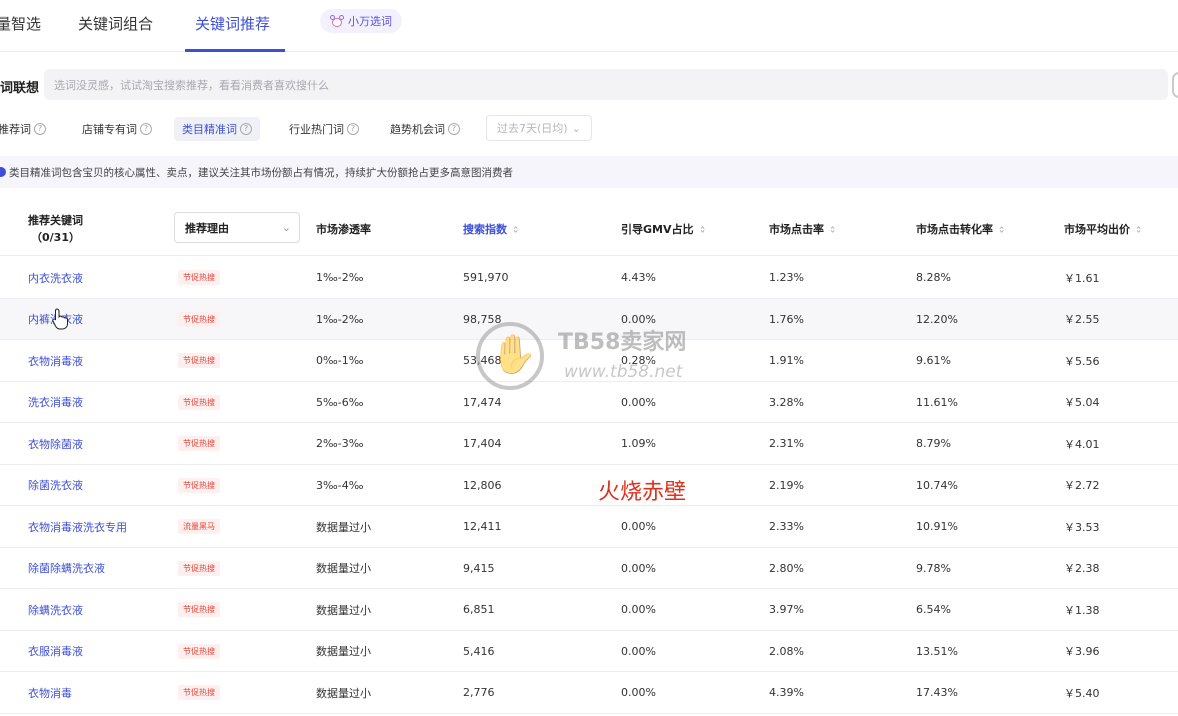 This screenshot has height=716, width=1178. What do you see at coordinates (589, 26) in the screenshot?
I see `top-tab-bar: 量智选 关键词组合 关键词推荐 小万选词` at bounding box center [589, 26].